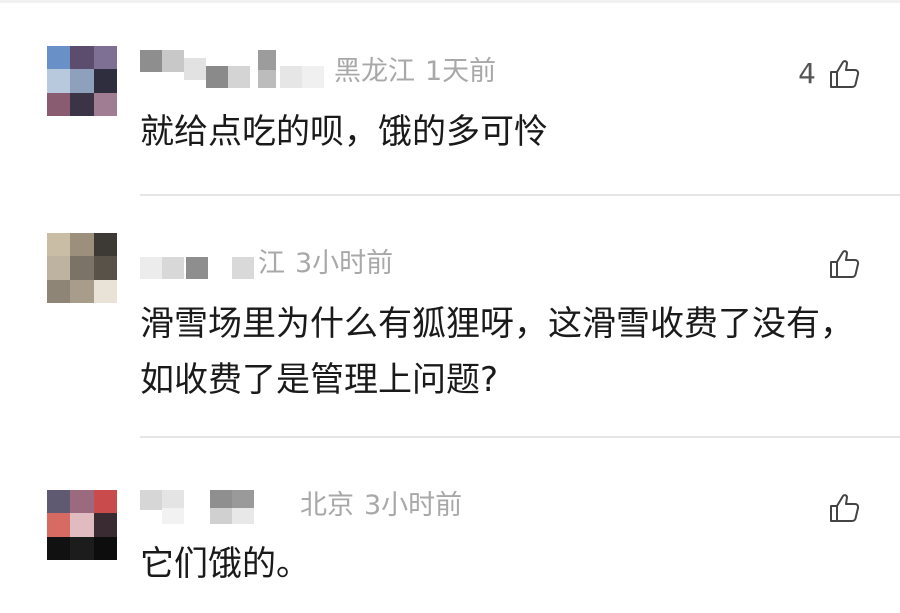  Describe the element at coordinates (461, 71) in the screenshot. I see `timestamp: 1天前` at that location.